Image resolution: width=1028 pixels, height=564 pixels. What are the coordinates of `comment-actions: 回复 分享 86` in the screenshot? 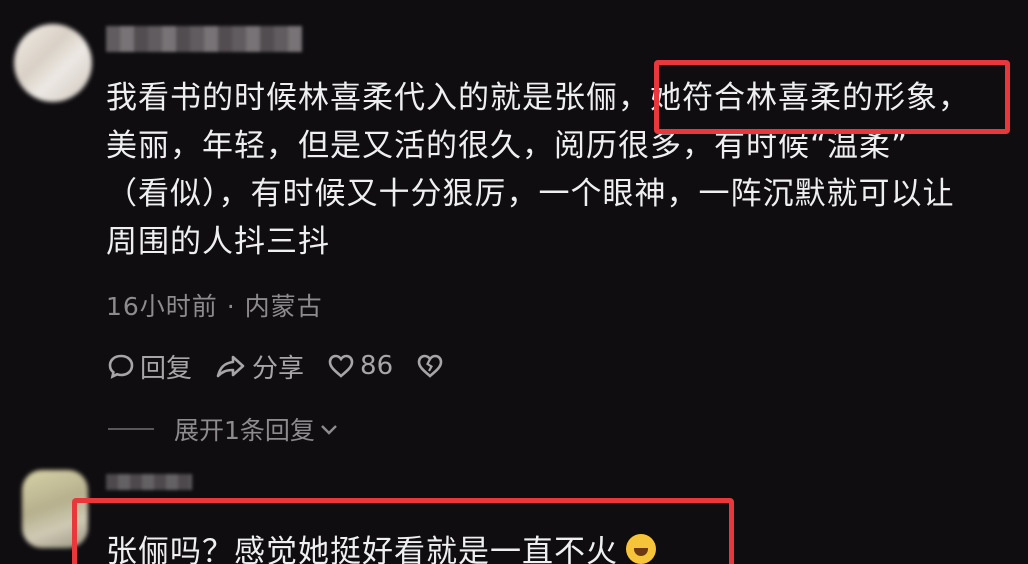 It's located at (288, 366).